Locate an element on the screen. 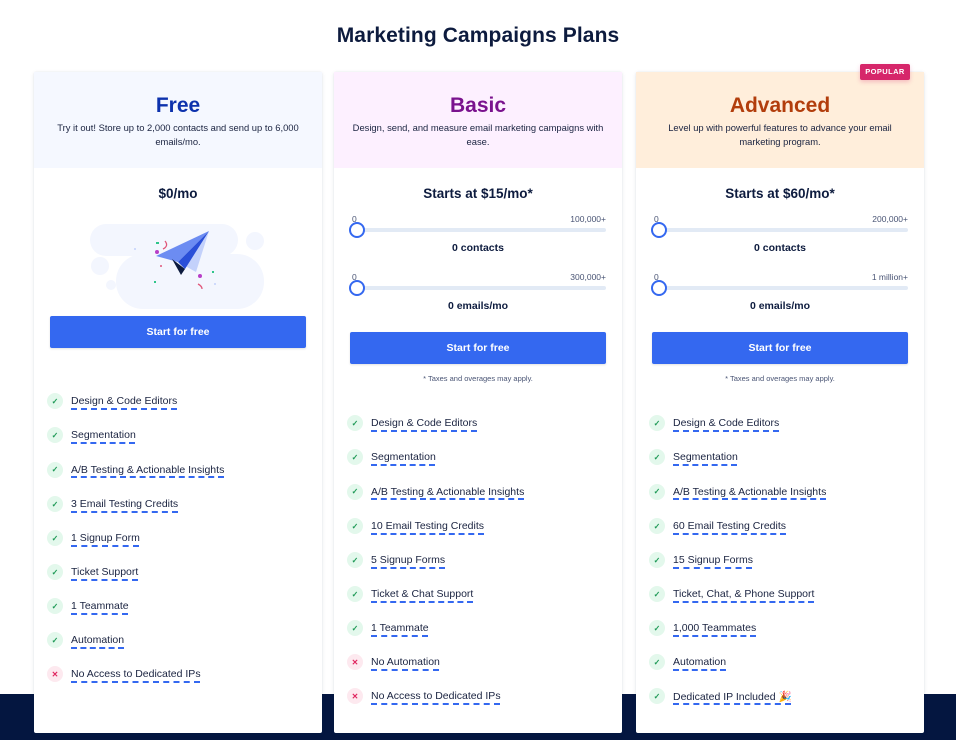  slider-max-label: 300,000+ is located at coordinates (588, 277).